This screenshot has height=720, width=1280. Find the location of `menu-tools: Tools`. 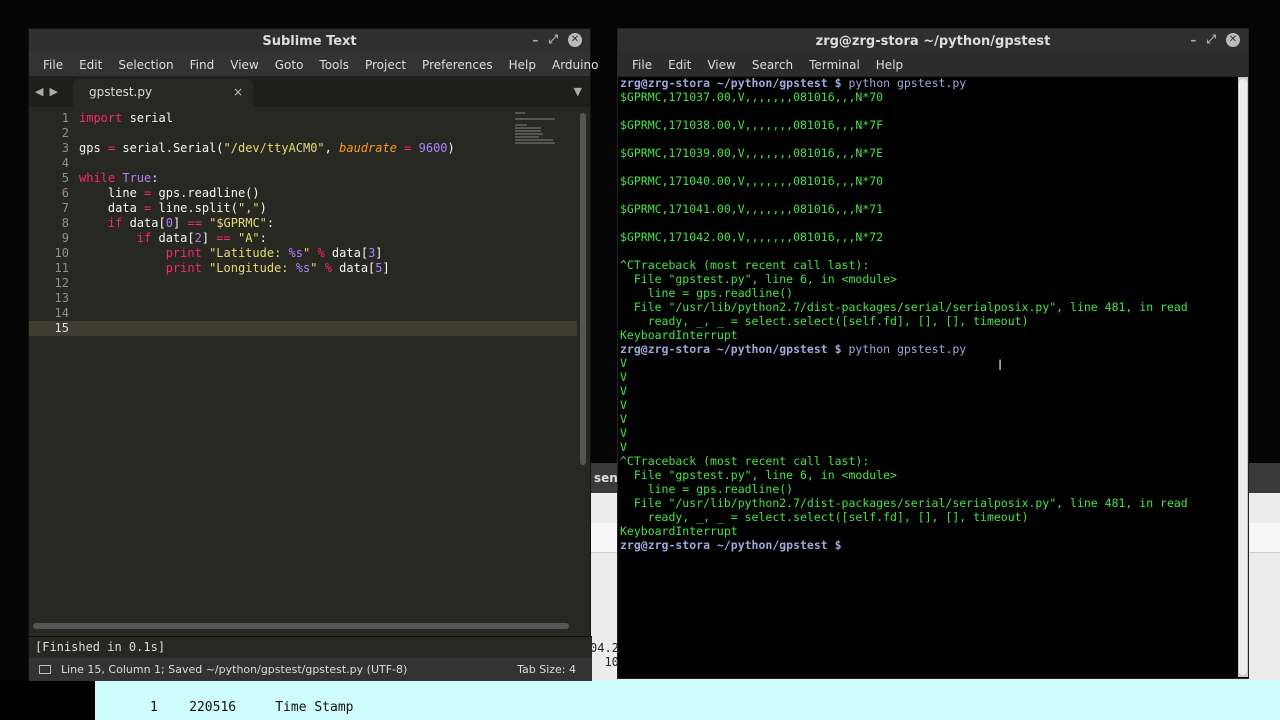

menu-tools: Tools is located at coordinates (334, 65).